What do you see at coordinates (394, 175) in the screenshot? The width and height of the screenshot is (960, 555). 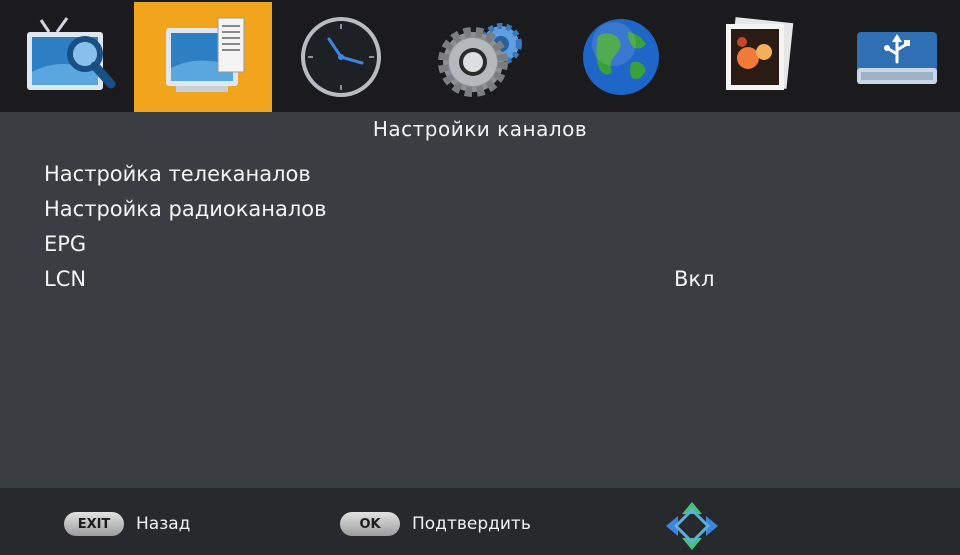 I see `menu-item-tv-channel-setup: Настройка телеканалов` at bounding box center [394, 175].